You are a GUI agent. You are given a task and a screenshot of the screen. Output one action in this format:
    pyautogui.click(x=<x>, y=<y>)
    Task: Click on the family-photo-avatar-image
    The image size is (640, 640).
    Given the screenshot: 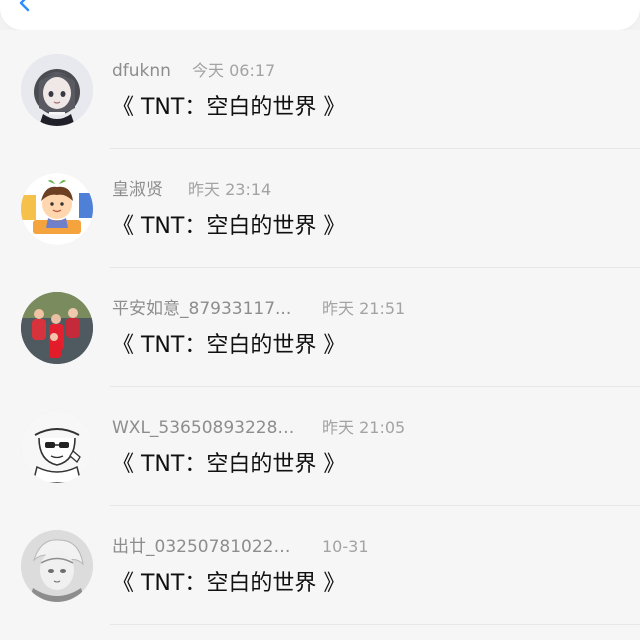 What is the action you would take?
    pyautogui.click(x=57, y=328)
    